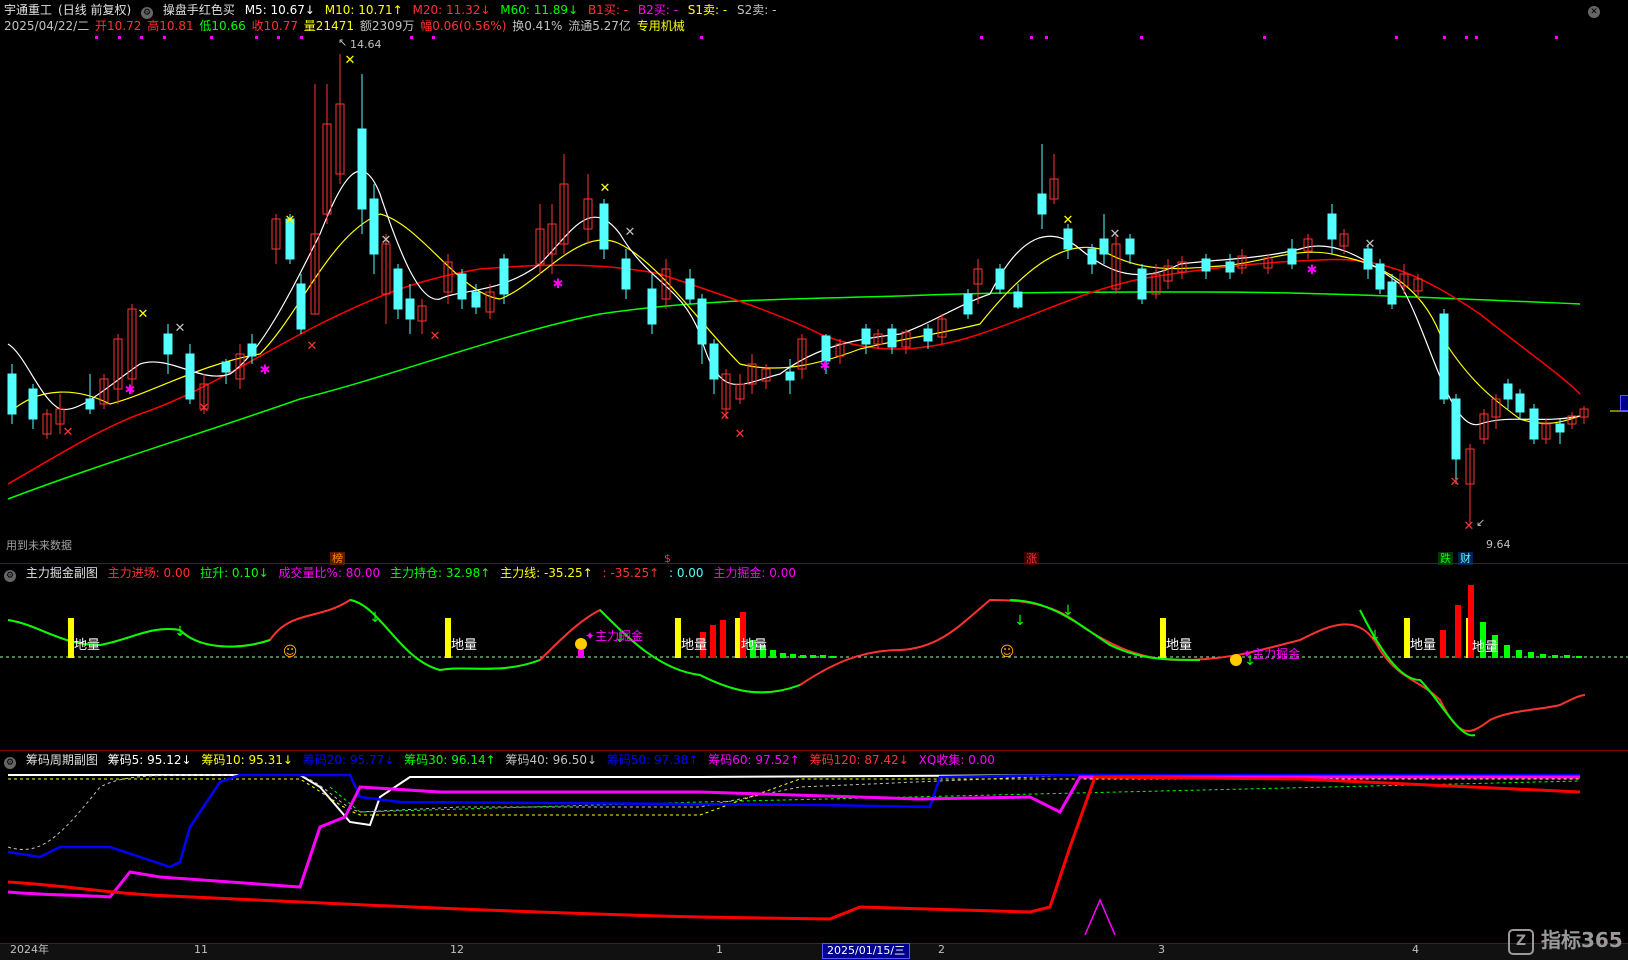 The image size is (1628, 960). I want to click on quote-date: 2025/04/22/二, so click(47, 26).